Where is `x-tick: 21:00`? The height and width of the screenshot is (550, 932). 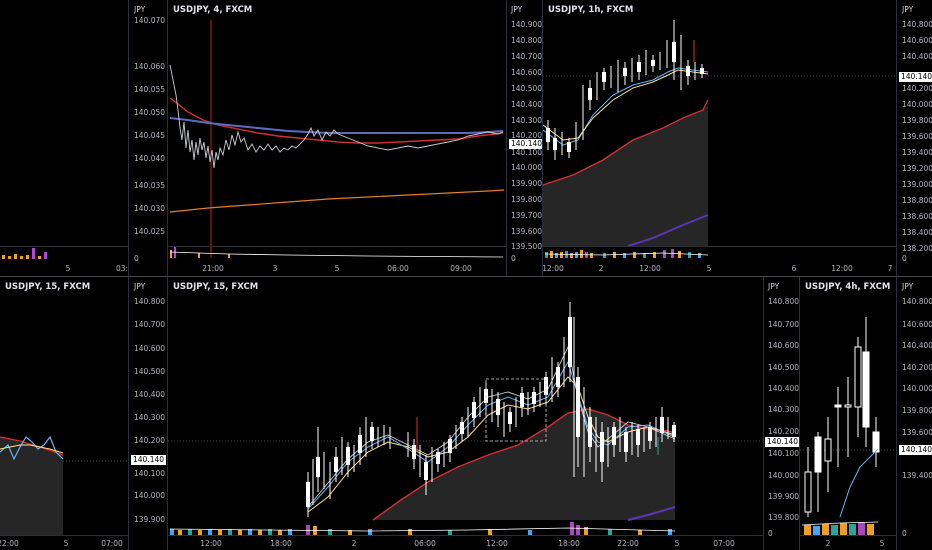 x-tick: 21:00 is located at coordinates (213, 268).